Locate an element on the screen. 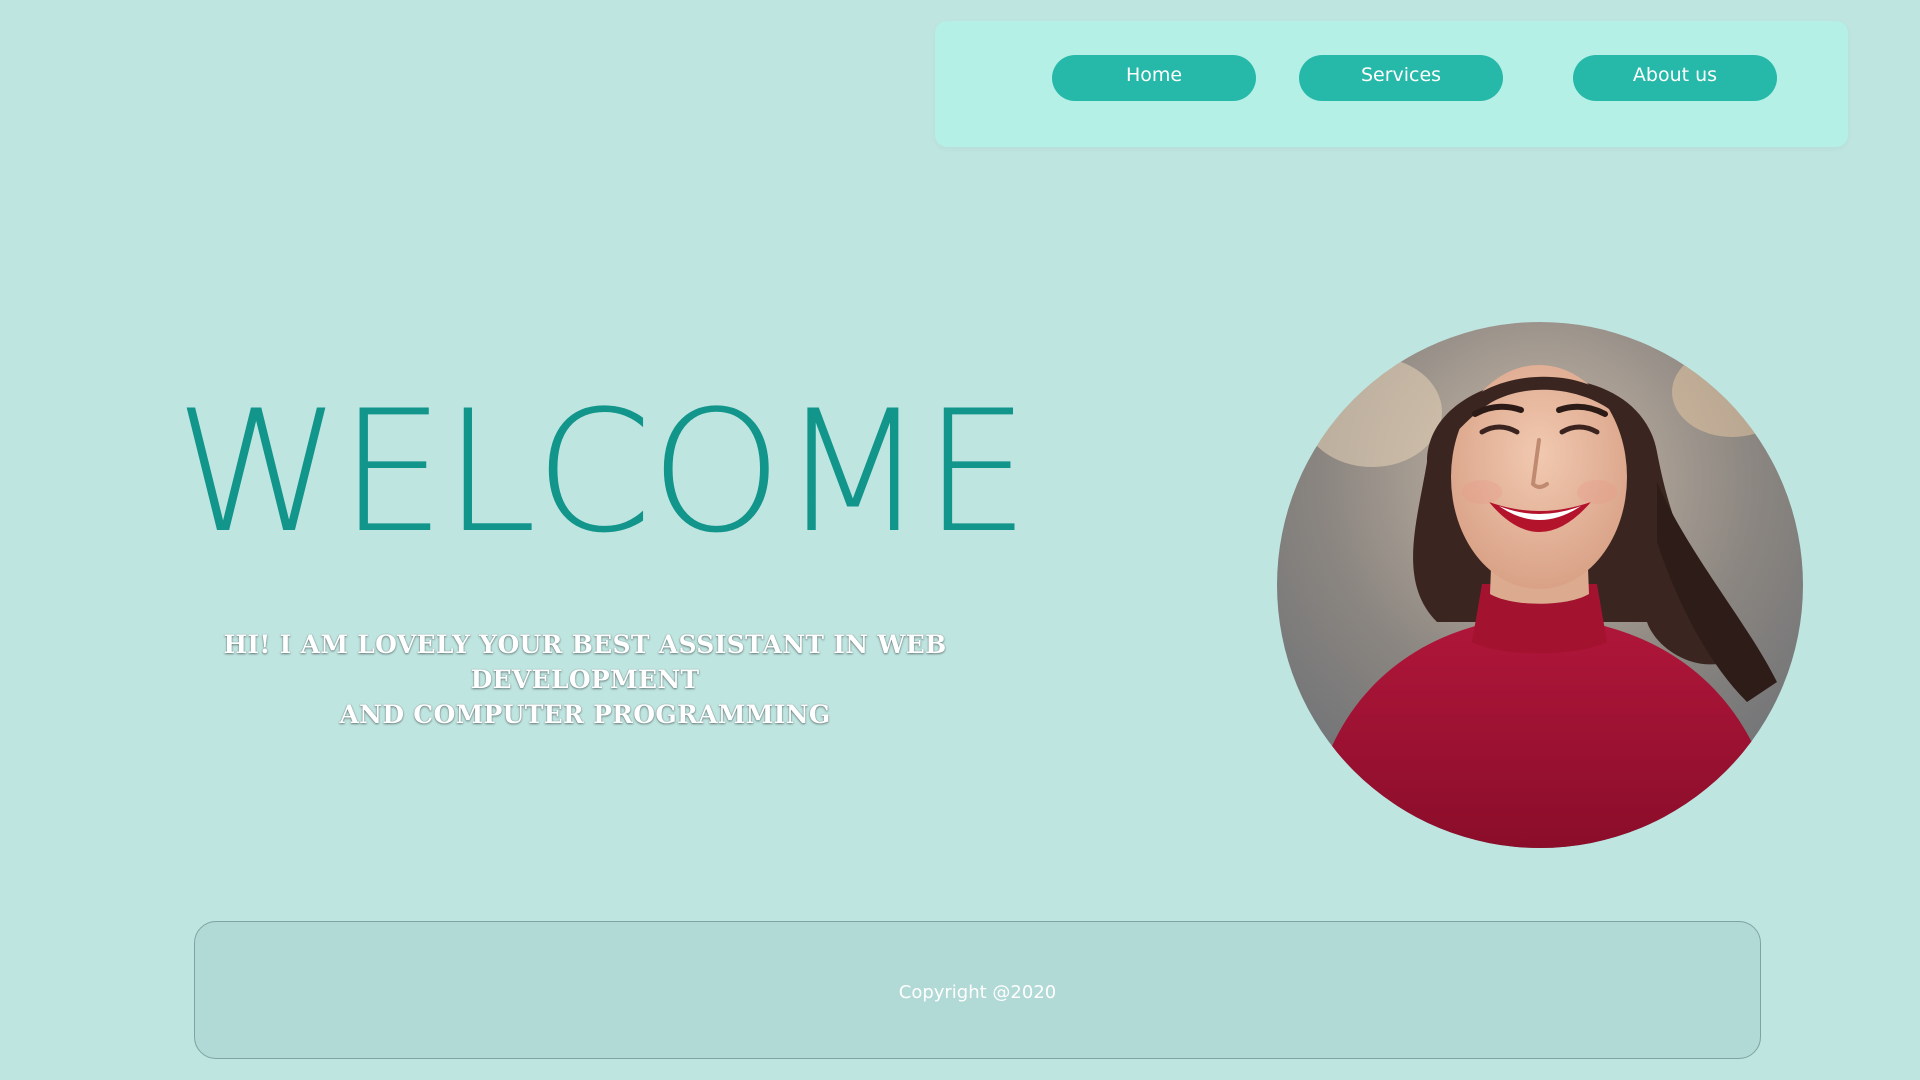  profile-avatar is located at coordinates (1540, 585).